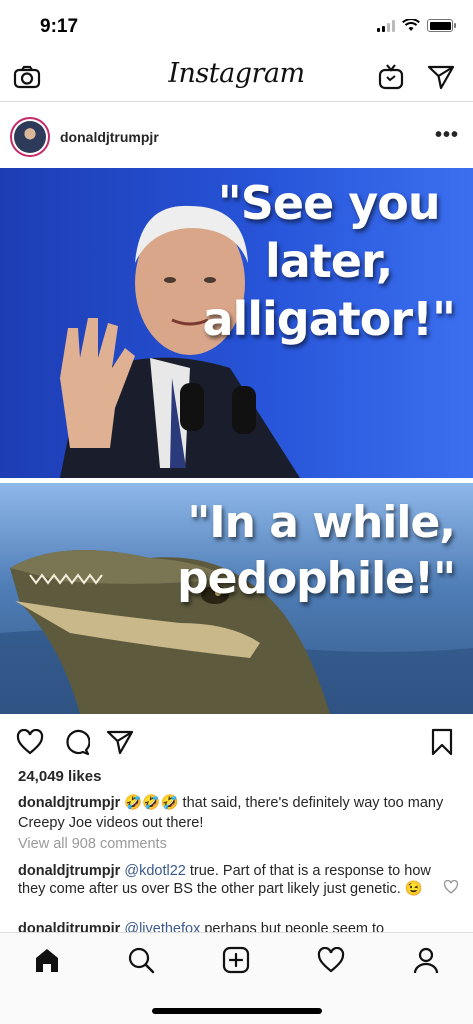 The width and height of the screenshot is (473, 1024). Describe the element at coordinates (316, 551) in the screenshot. I see `bottom-caption: "In a while, pedophile!"` at that location.